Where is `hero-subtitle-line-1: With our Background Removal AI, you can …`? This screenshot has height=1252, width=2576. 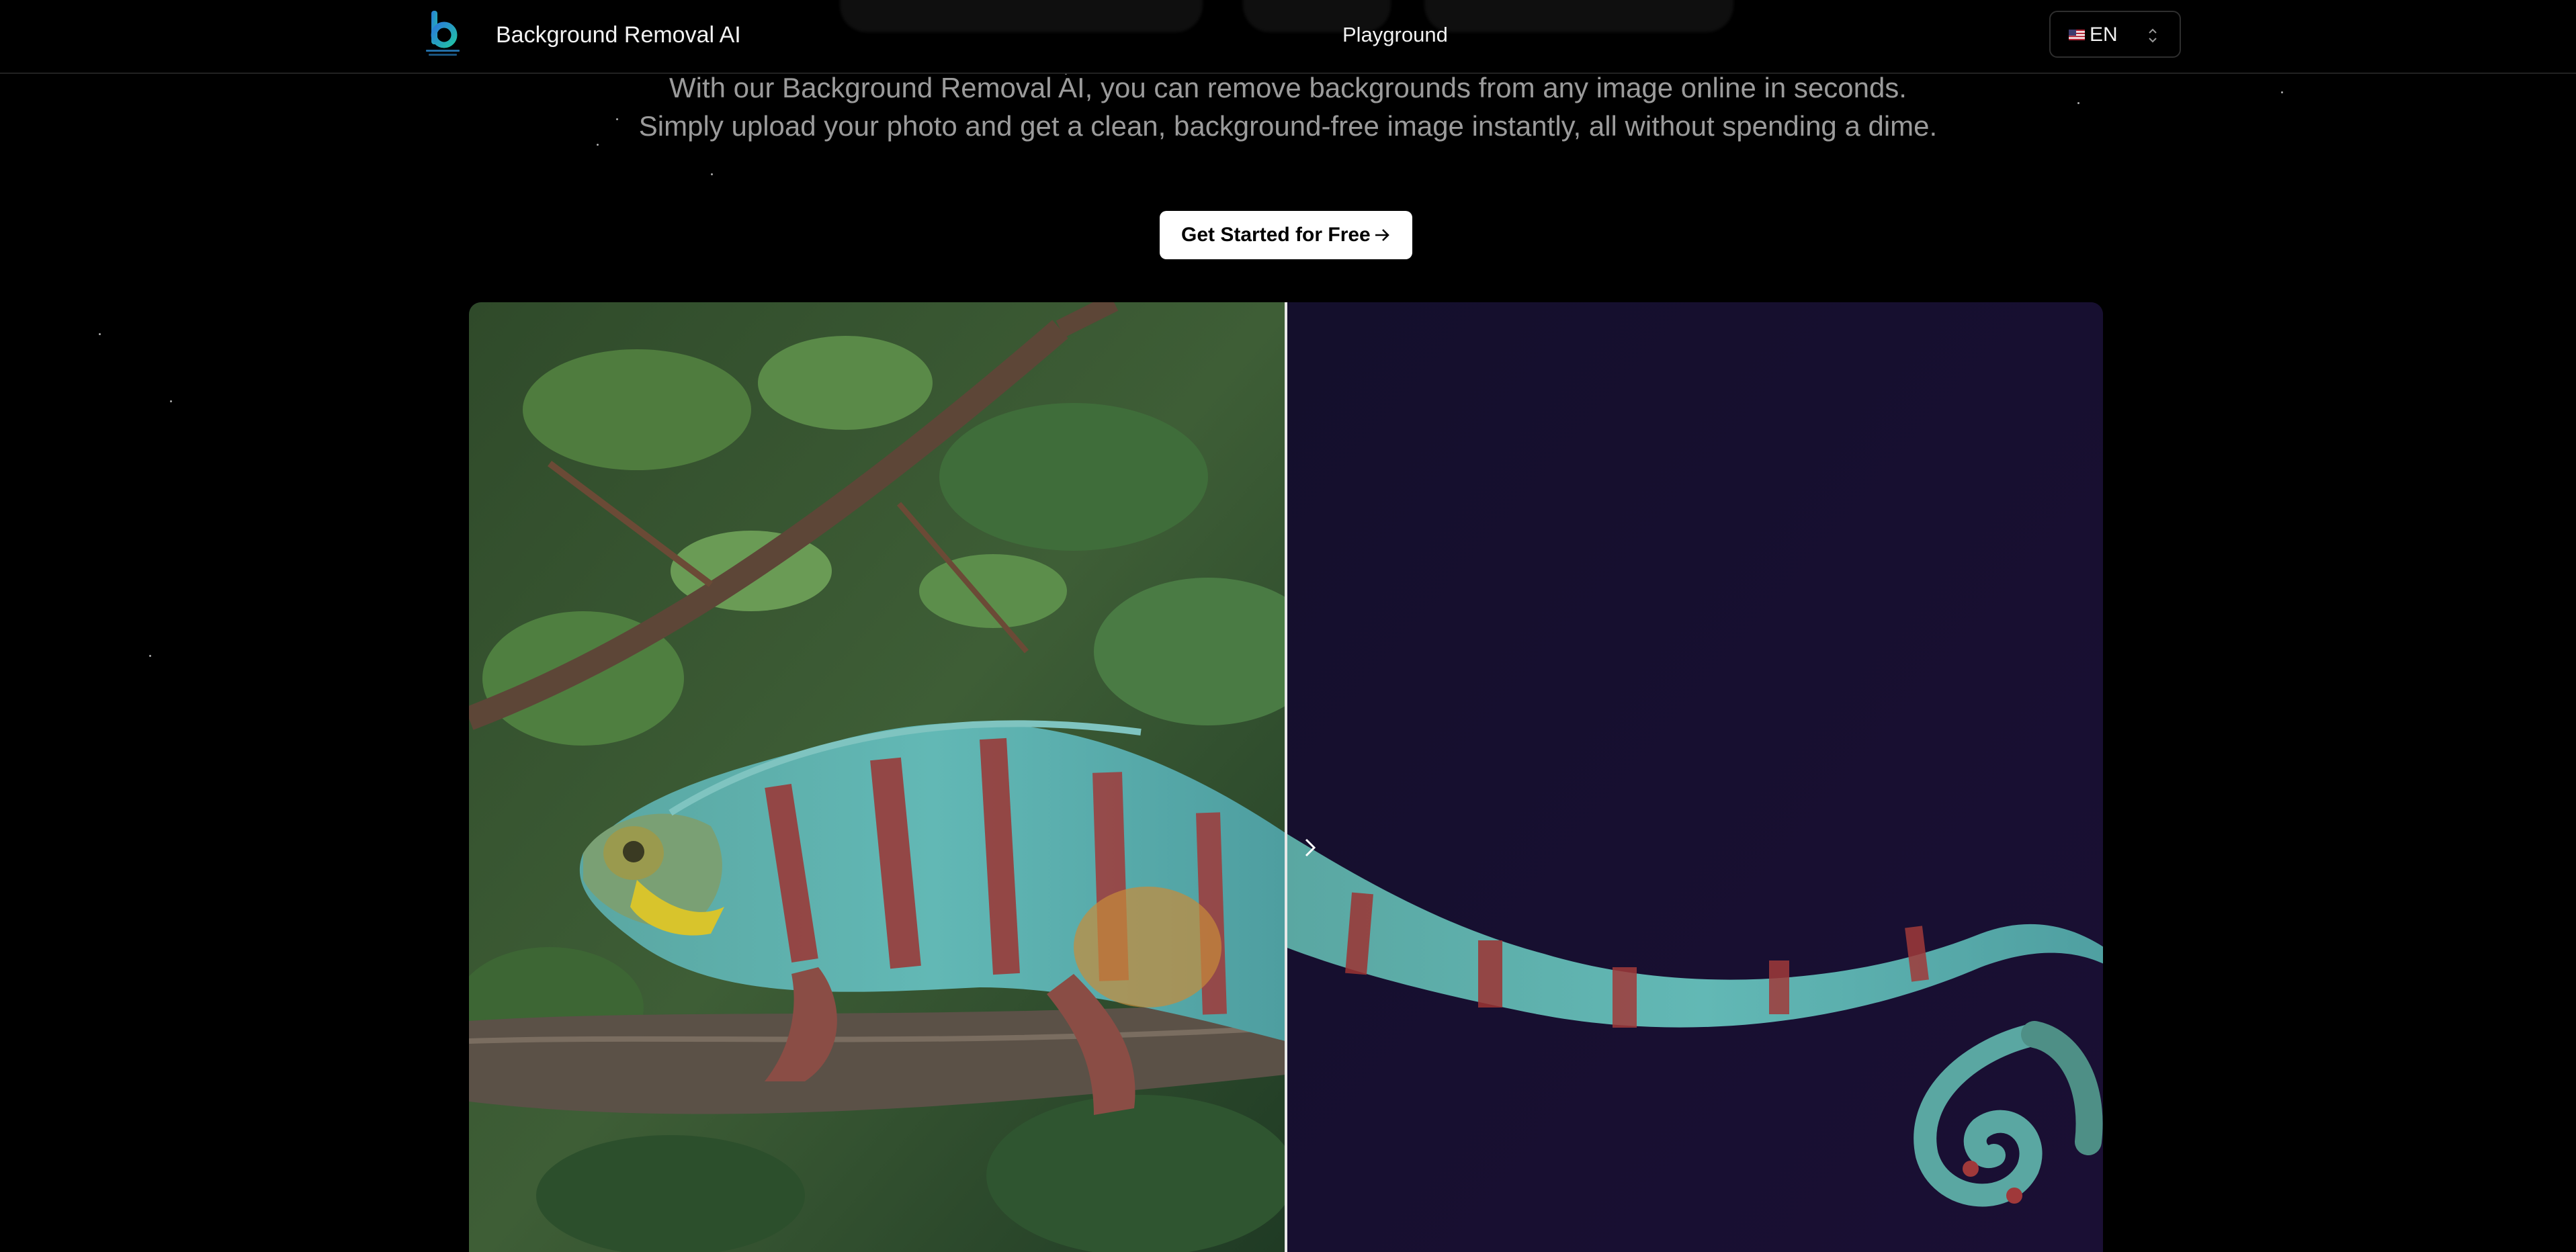
hero-subtitle-line-1: With our Background Removal AI, you can … is located at coordinates (1288, 88).